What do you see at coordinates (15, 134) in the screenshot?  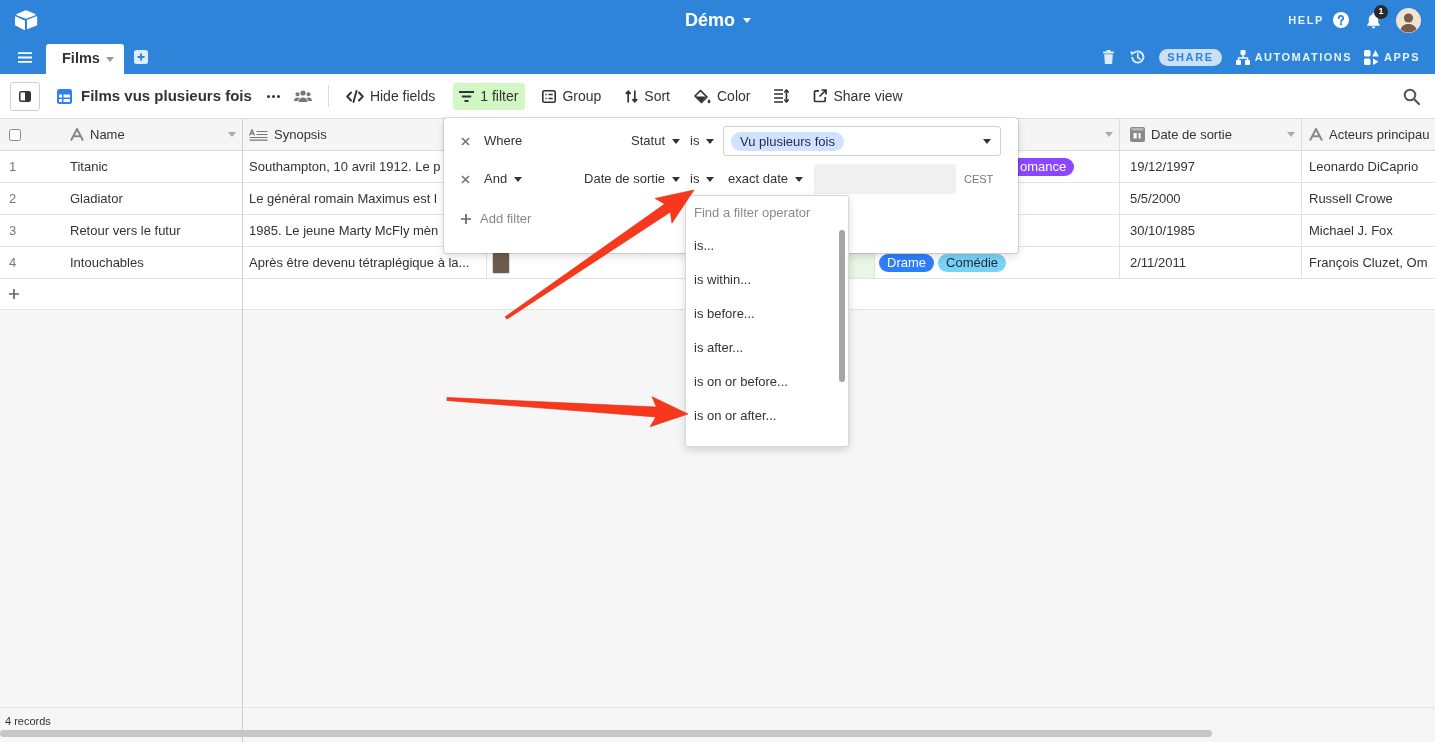 I see `checkbox` at bounding box center [15, 134].